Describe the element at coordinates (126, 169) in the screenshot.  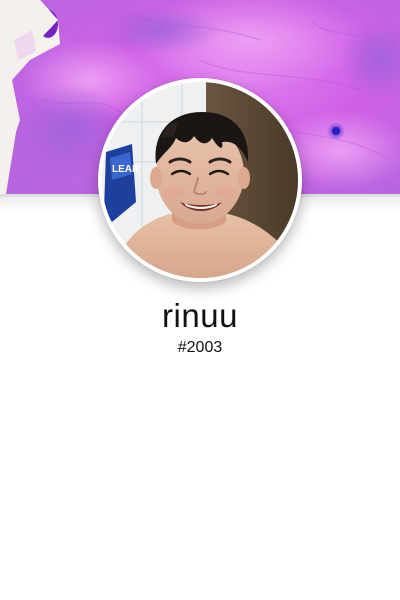
I see `svg-text: LEAR` at that location.